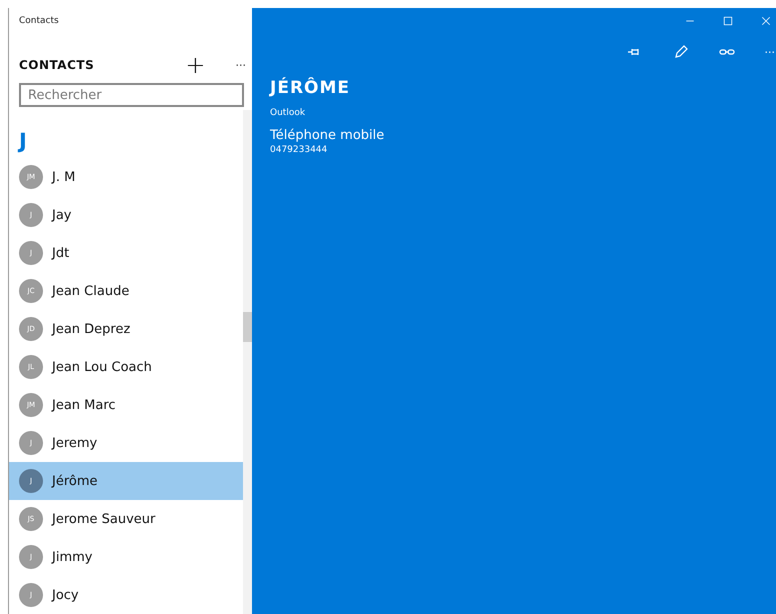 Image resolution: width=776 pixels, height=614 pixels. Describe the element at coordinates (328, 135) in the screenshot. I see `phone-label: Téléphone mobile` at that location.